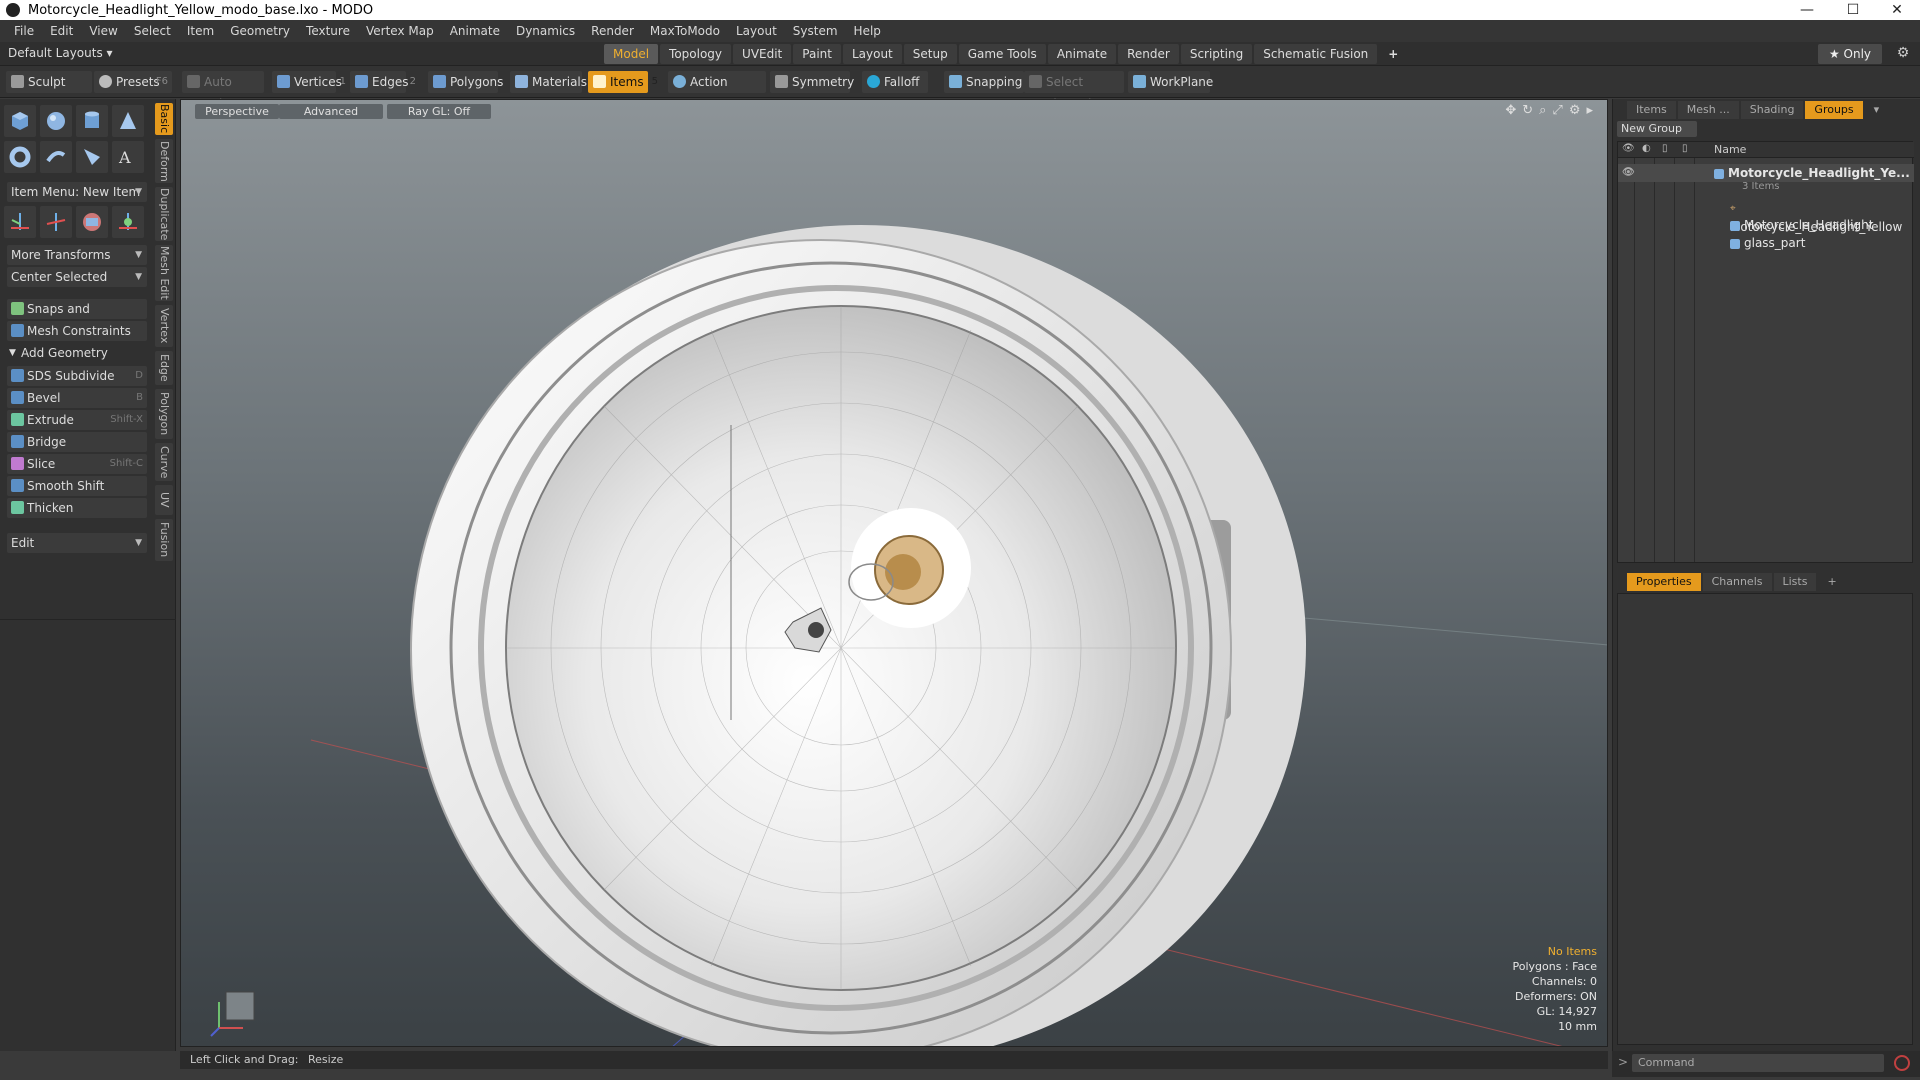 This screenshot has width=1920, height=1080. I want to click on edges-button: Edges 2, so click(383, 82).